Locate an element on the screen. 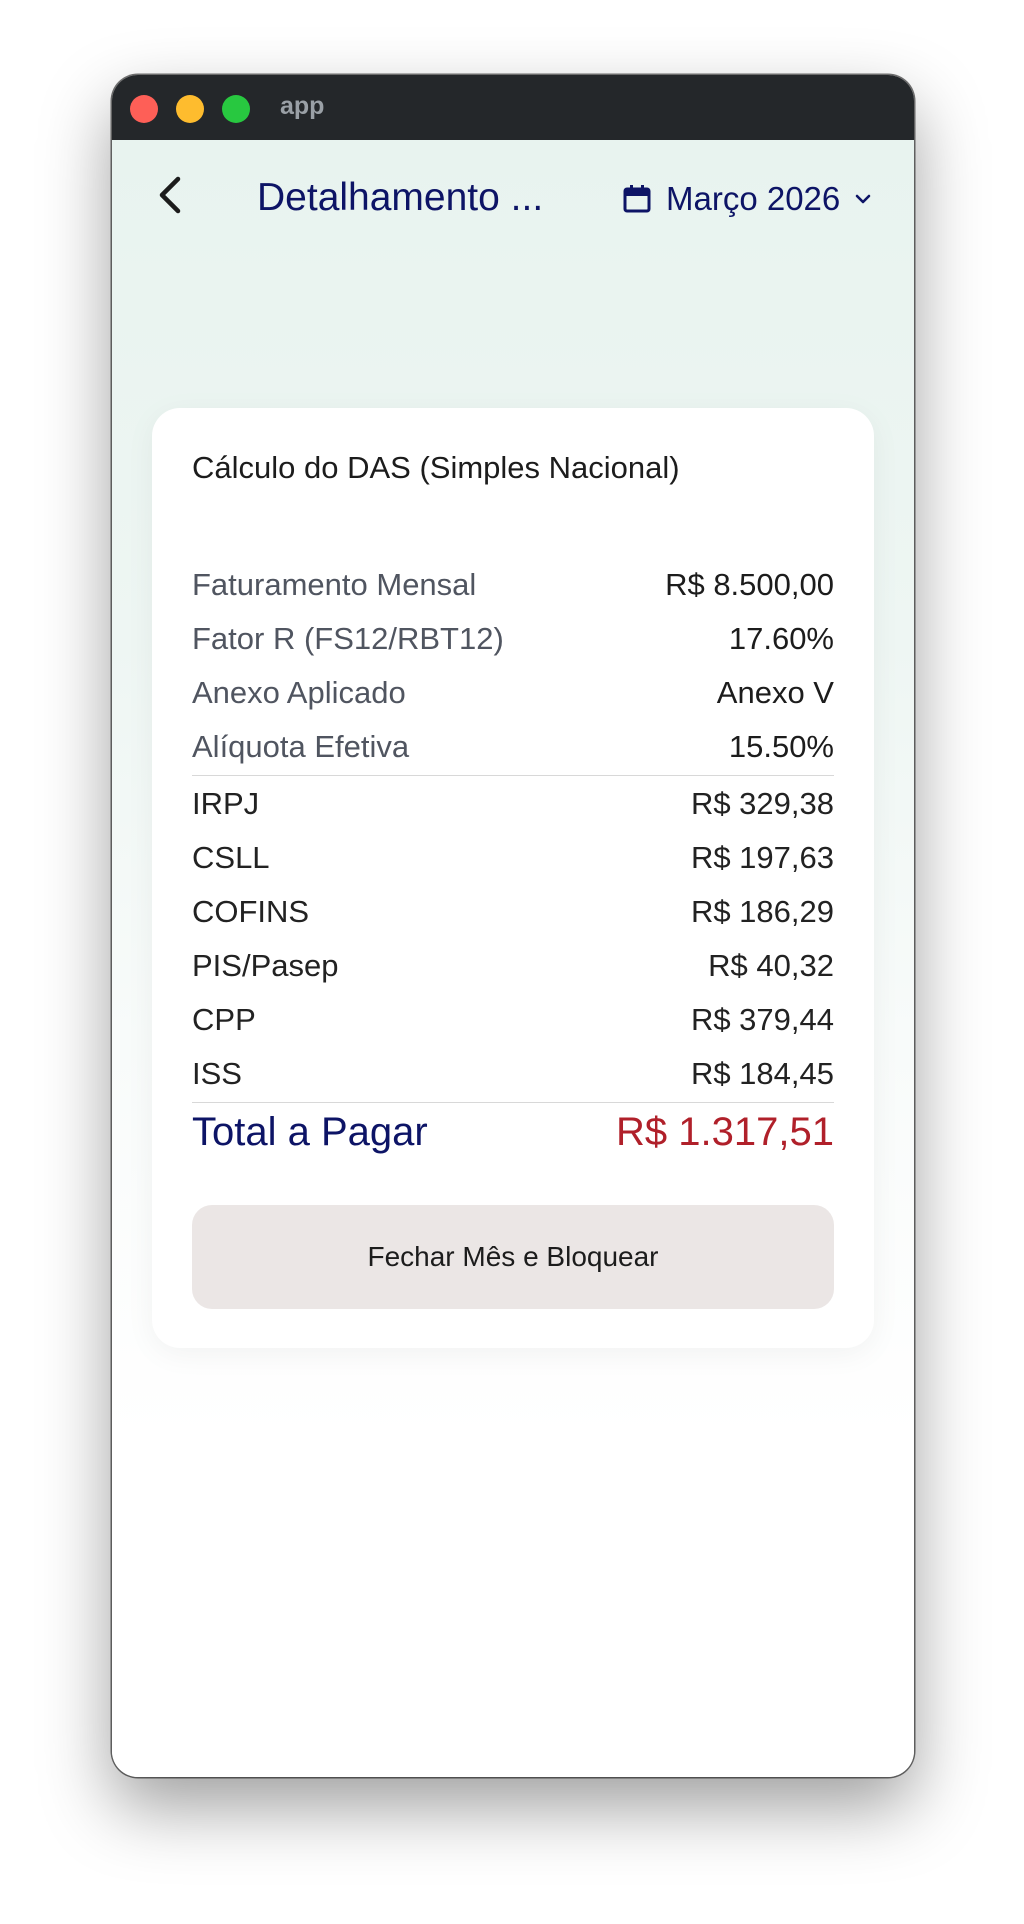 This screenshot has width=1024, height=1924. chevron-left-icon is located at coordinates (170, 195).